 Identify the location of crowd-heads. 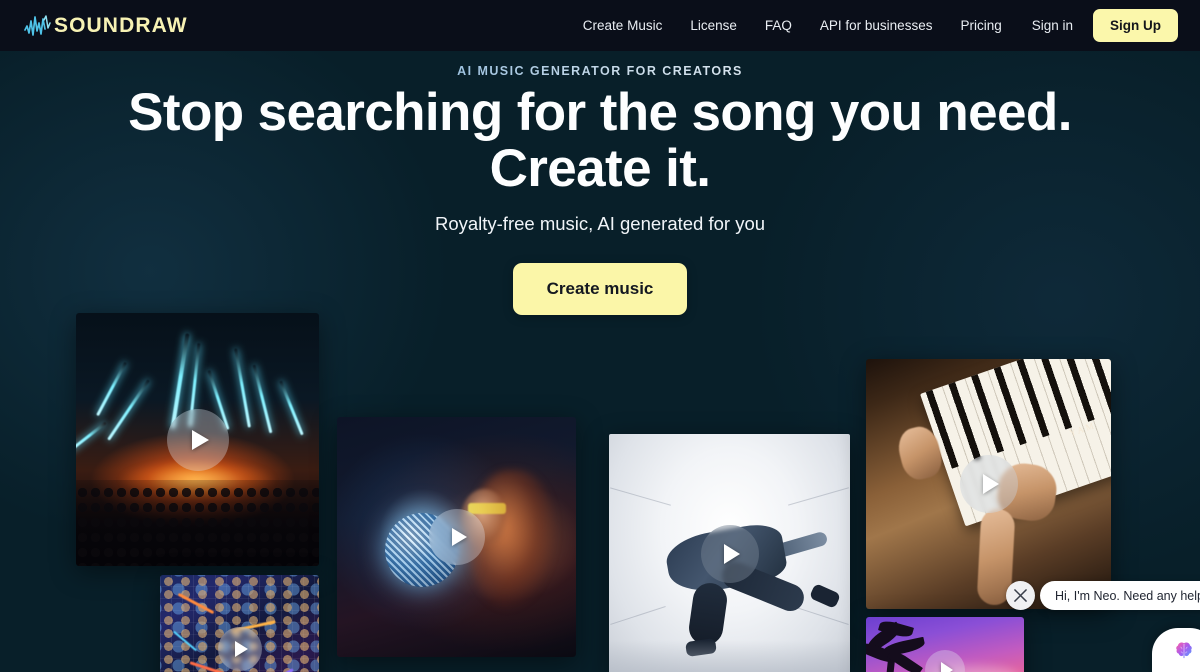
(197, 525).